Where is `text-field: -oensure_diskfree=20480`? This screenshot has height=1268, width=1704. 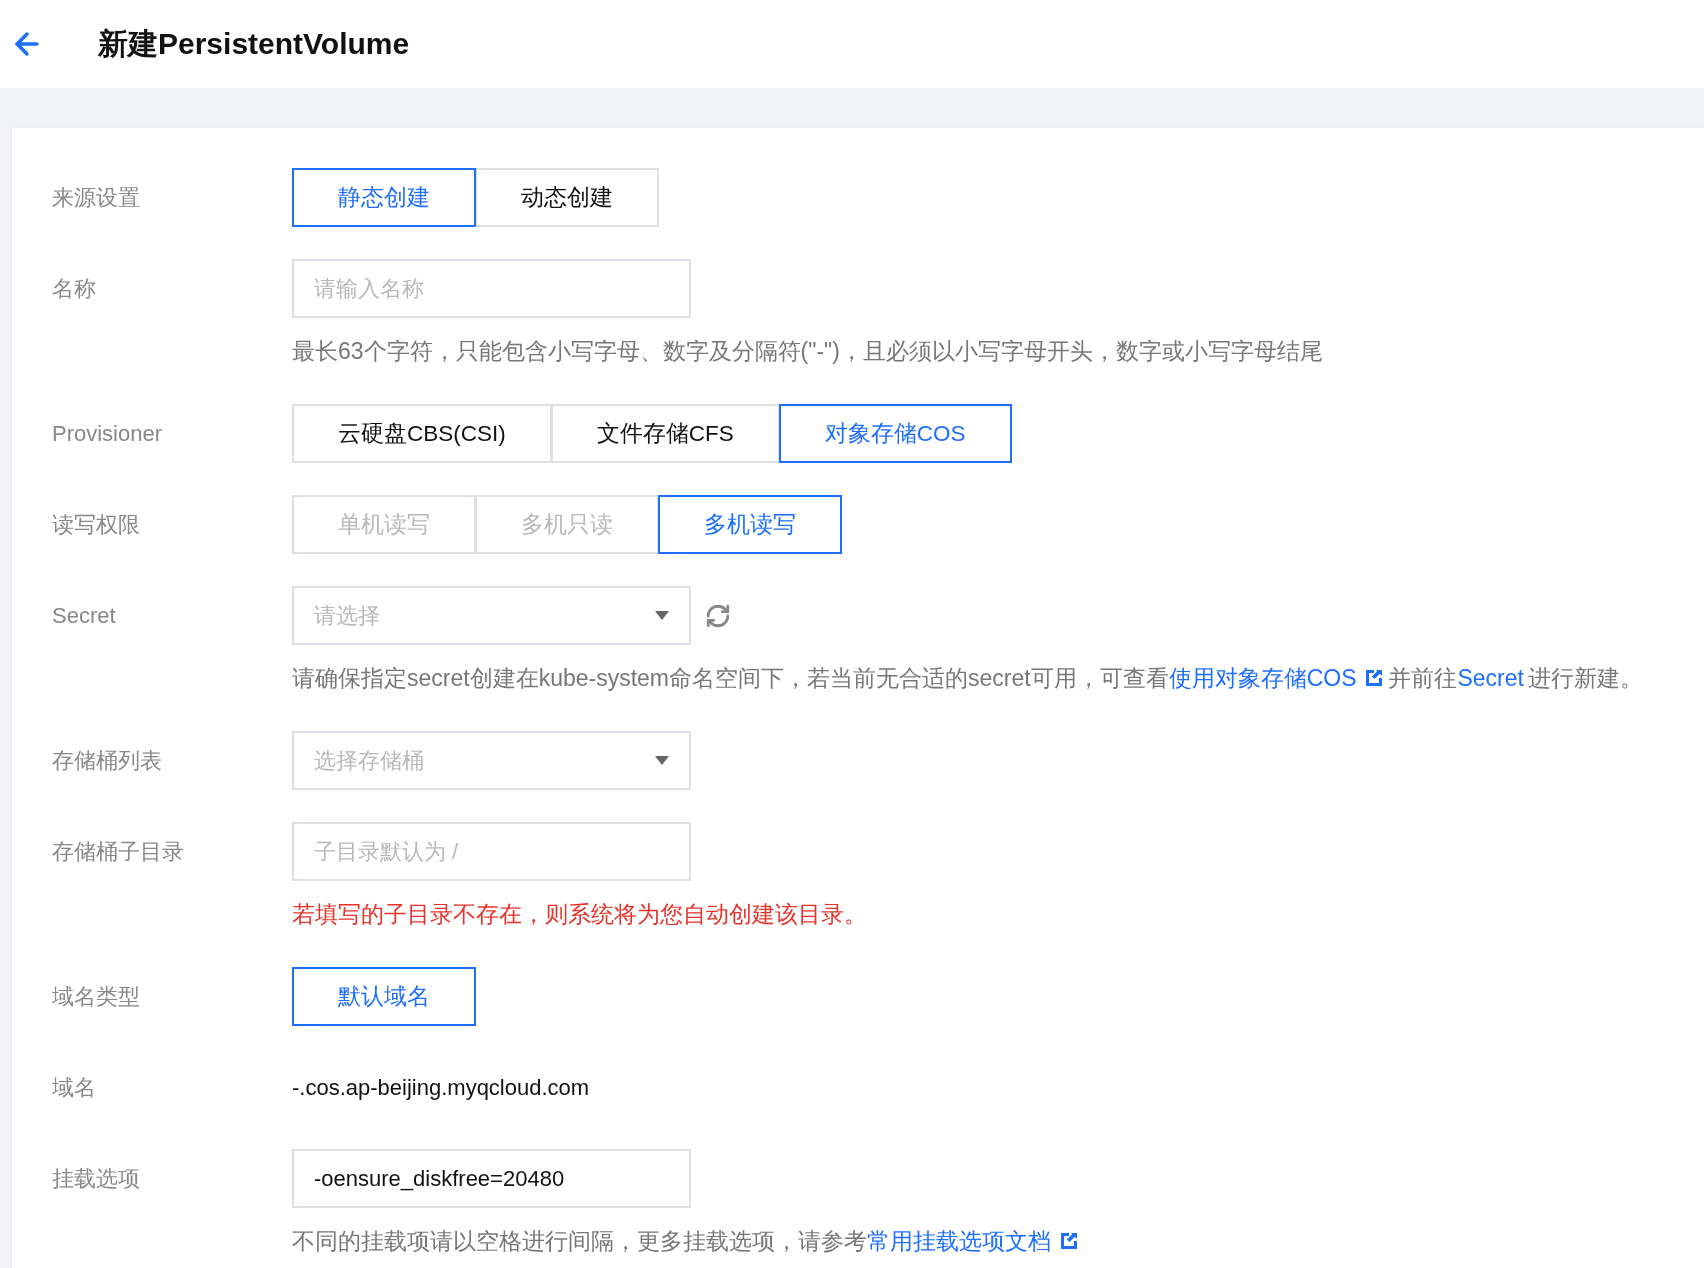
text-field: -oensure_diskfree=20480 is located at coordinates (491, 1178).